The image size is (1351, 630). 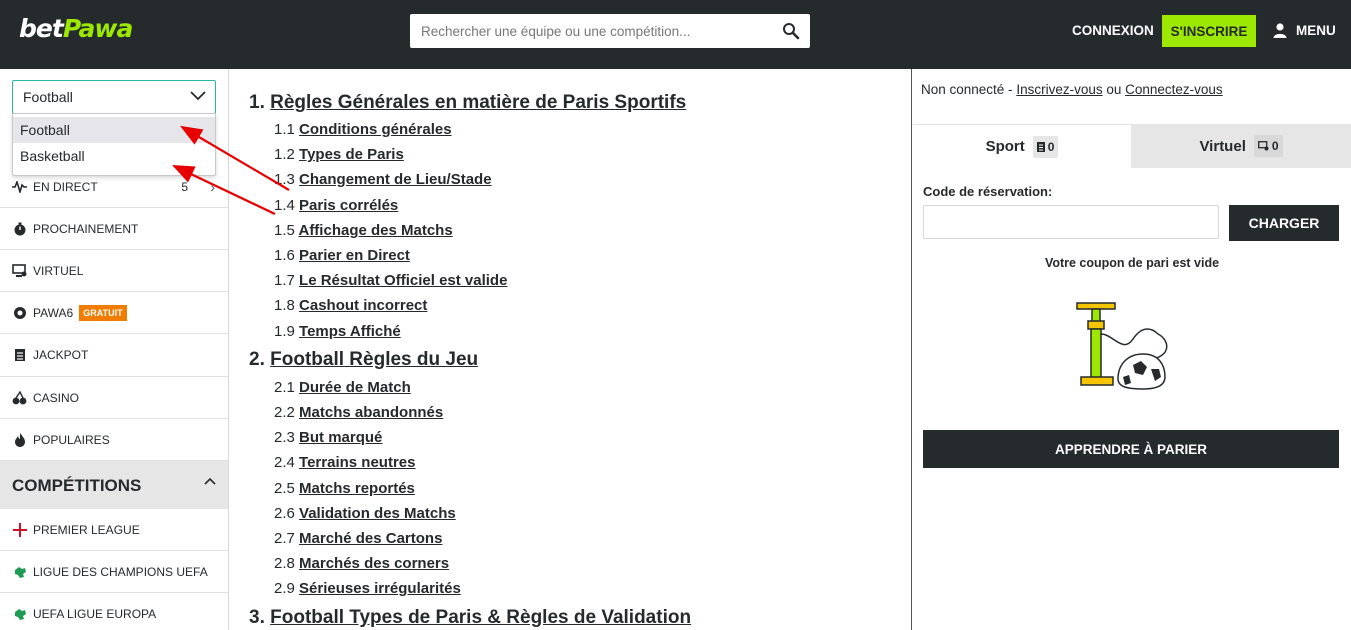 I want to click on section-number: 2., so click(x=257, y=359).